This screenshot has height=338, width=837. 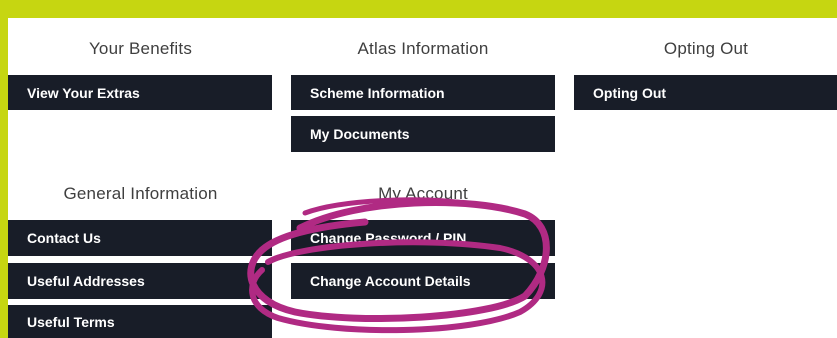 What do you see at coordinates (423, 48) in the screenshot?
I see `atlas-information-heading: Atlas Information` at bounding box center [423, 48].